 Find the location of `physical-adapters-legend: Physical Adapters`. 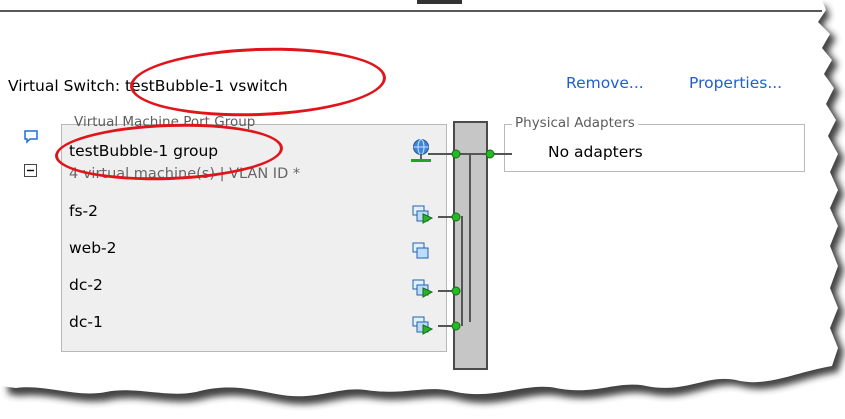

physical-adapters-legend: Physical Adapters is located at coordinates (575, 123).